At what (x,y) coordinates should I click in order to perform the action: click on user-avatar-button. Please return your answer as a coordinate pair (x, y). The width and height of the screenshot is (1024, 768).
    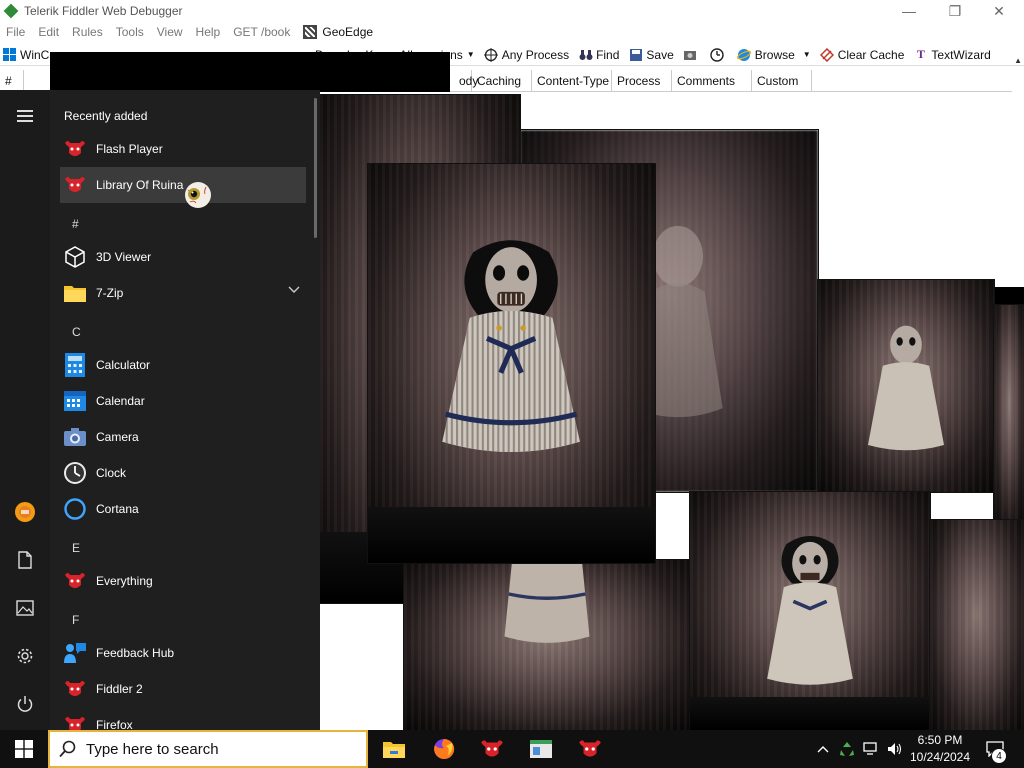
    Looking at the image, I should click on (25, 512).